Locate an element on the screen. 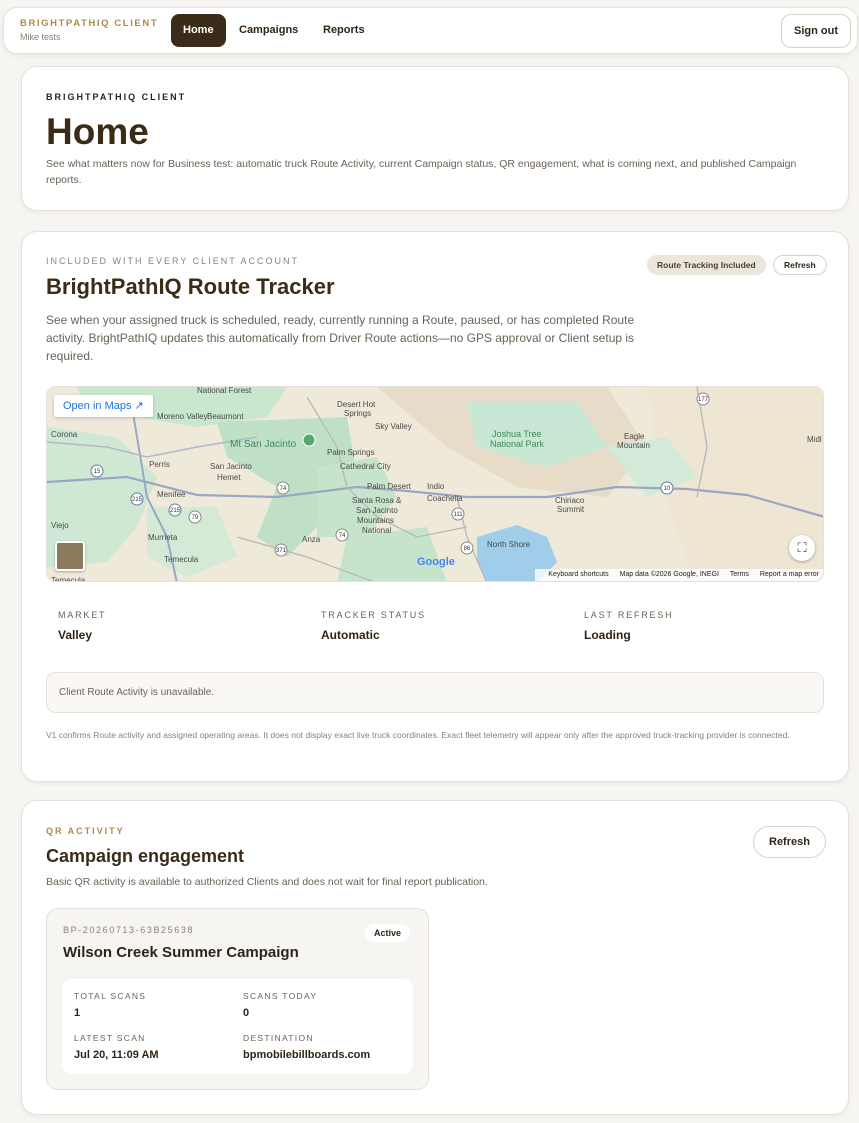 This screenshot has width=859, height=1123. metric-total-scans: TOTAL SCANS 1 is located at coordinates (110, 1005).